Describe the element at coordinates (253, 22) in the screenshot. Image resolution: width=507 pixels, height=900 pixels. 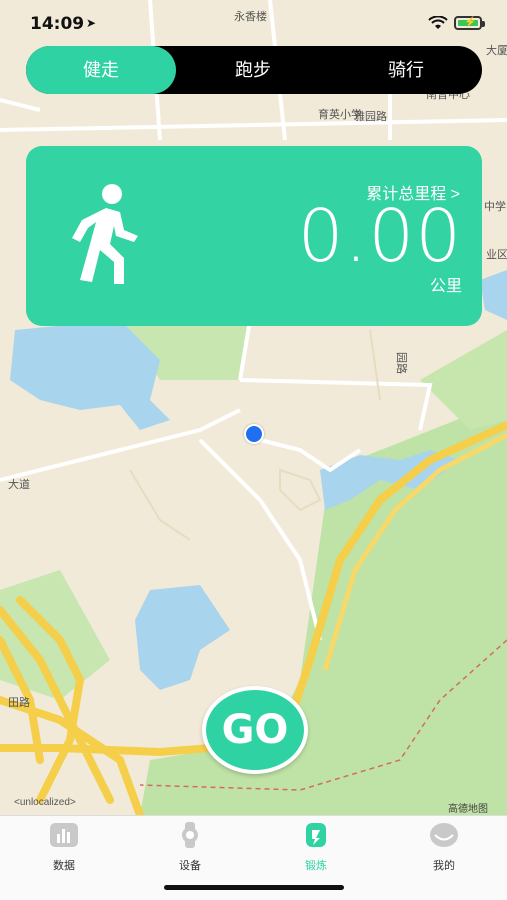
I see `status-bar: 14:09 ➤ ⚡` at that location.